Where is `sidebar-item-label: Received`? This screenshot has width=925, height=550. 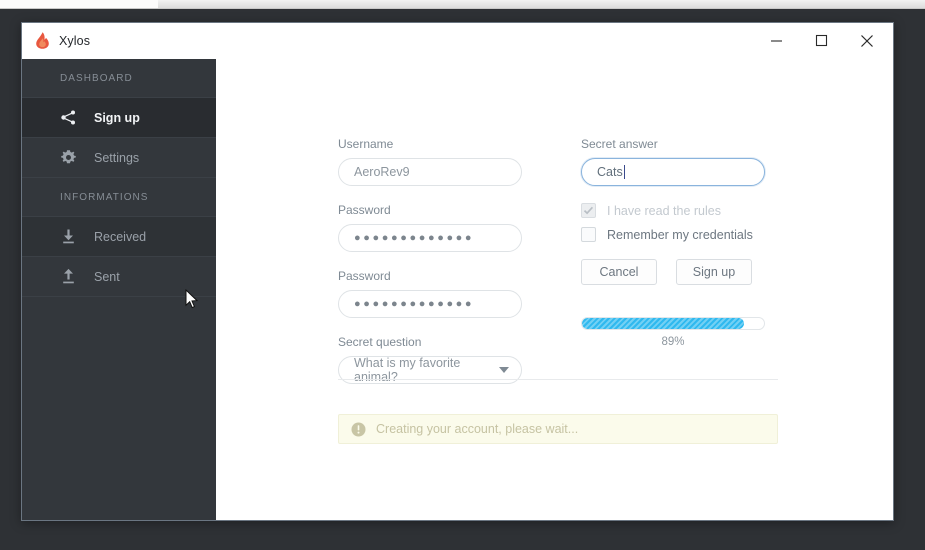
sidebar-item-label: Received is located at coordinates (120, 236).